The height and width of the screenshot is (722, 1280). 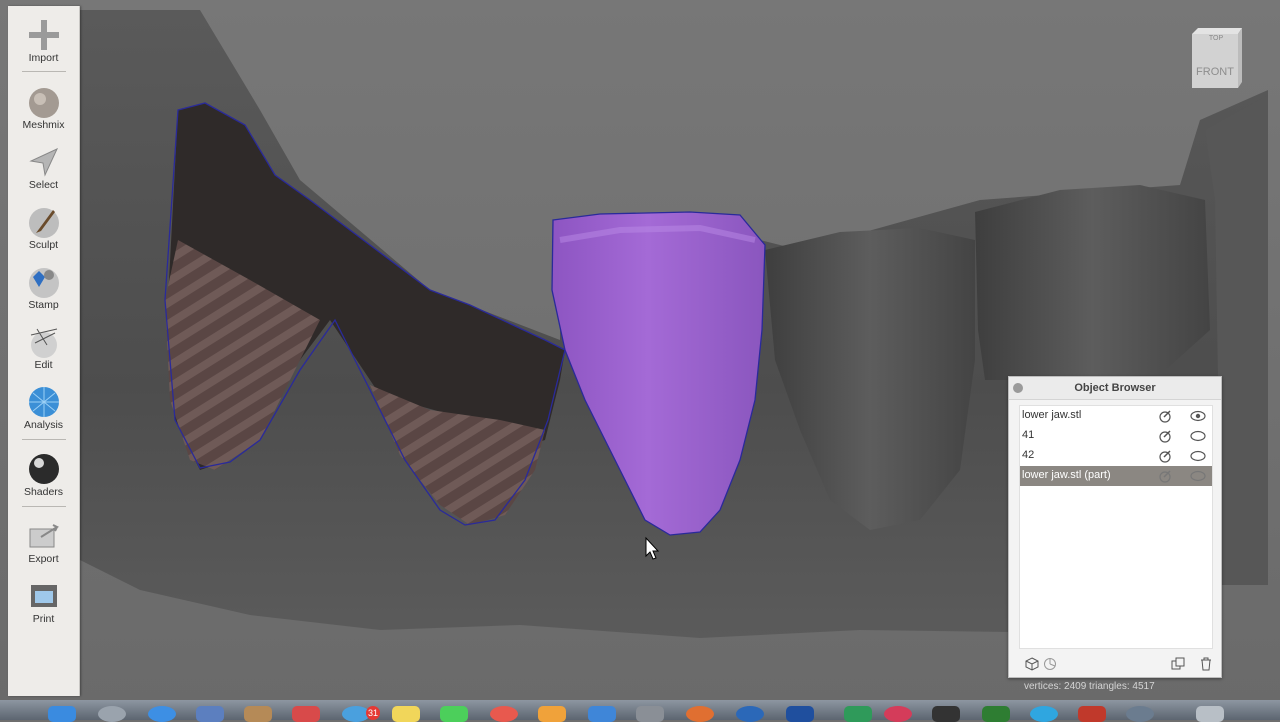 I want to click on export-label: Export, so click(x=43, y=559).